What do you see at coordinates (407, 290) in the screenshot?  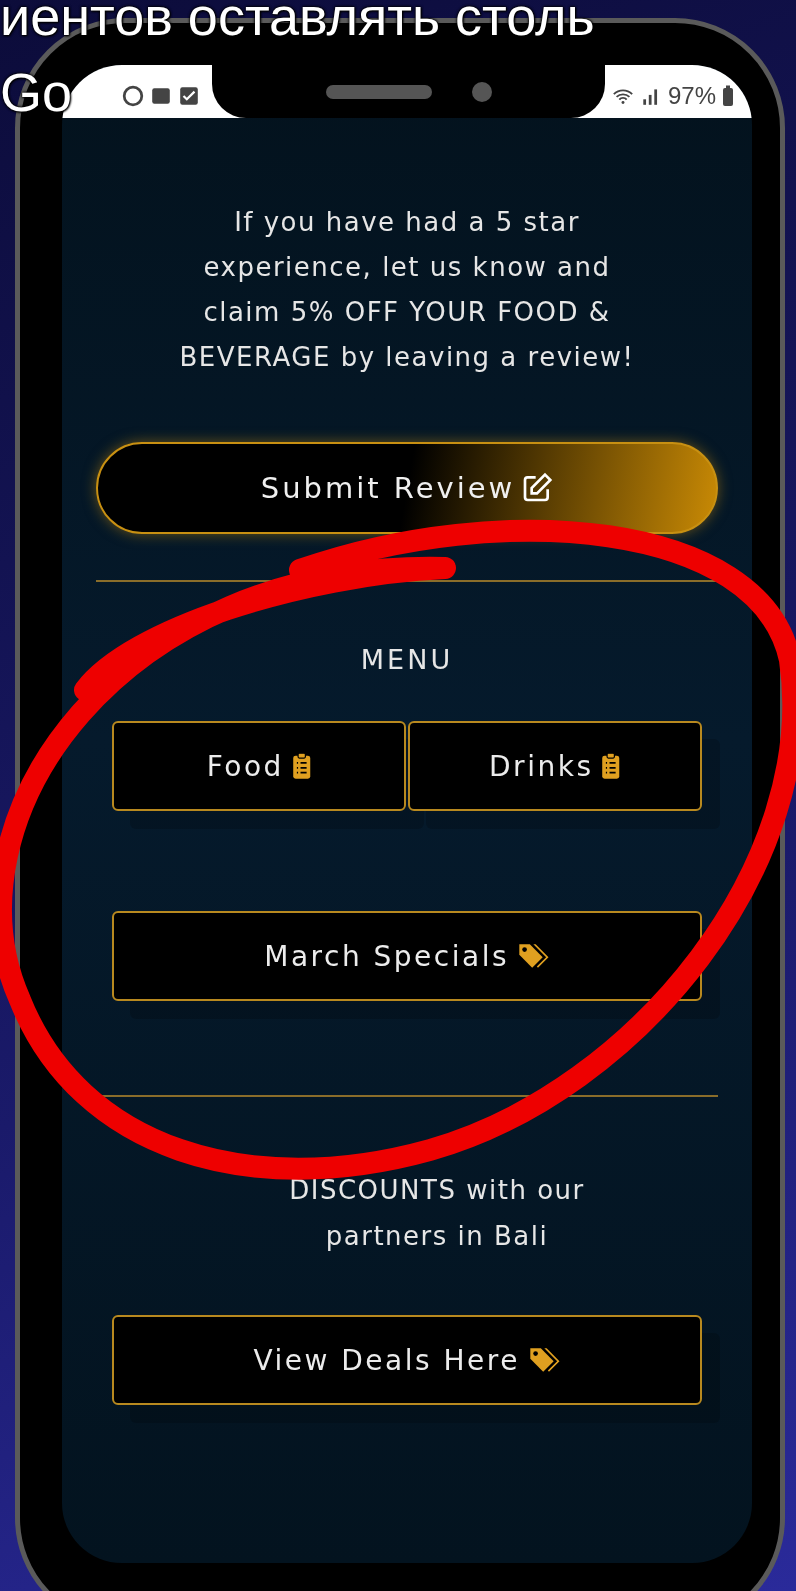 I see `intro-text: If you have had a 5 star experience, let us know and claim 5% OFF YOUR FOOD & BEVERAGE by leaving a review!` at bounding box center [407, 290].